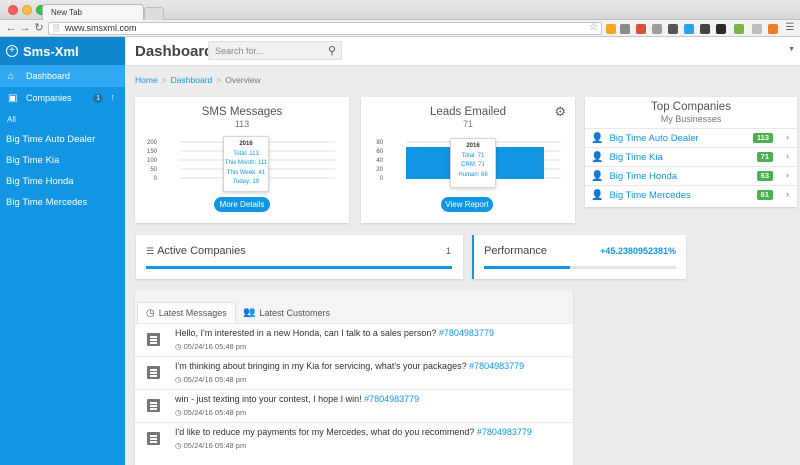  What do you see at coordinates (560, 112) in the screenshot?
I see `gear-icon: ⚙` at bounding box center [560, 112].